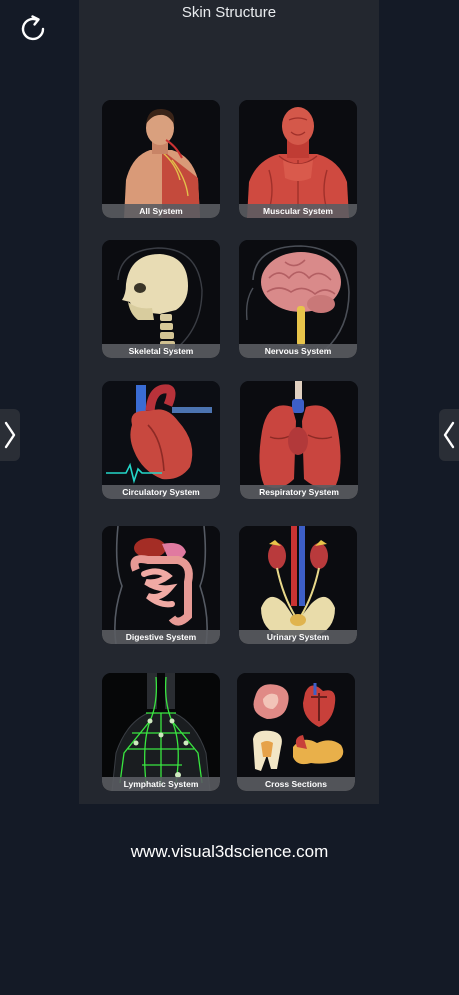 The height and width of the screenshot is (995, 459). I want to click on chevron-left-icon, so click(449, 435).